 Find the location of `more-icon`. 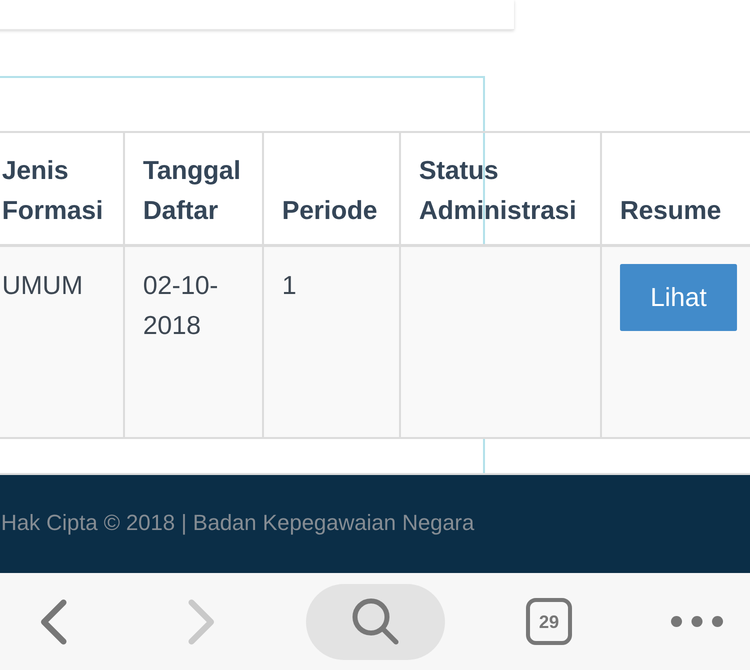

more-icon is located at coordinates (697, 621).